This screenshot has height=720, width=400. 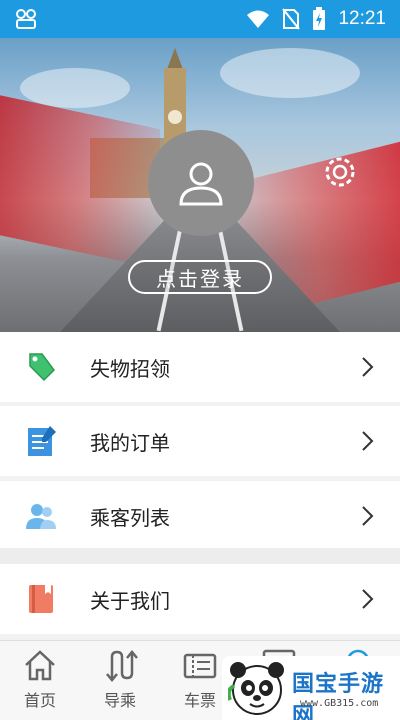 I want to click on ticket-icon, so click(x=200, y=666).